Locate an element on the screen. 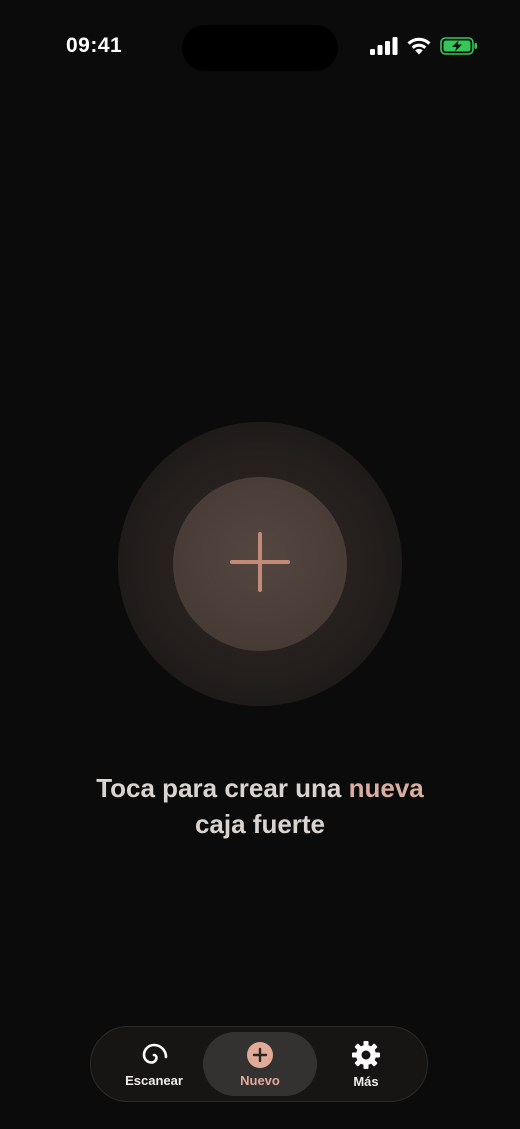  spiral-icon is located at coordinates (154, 1055).